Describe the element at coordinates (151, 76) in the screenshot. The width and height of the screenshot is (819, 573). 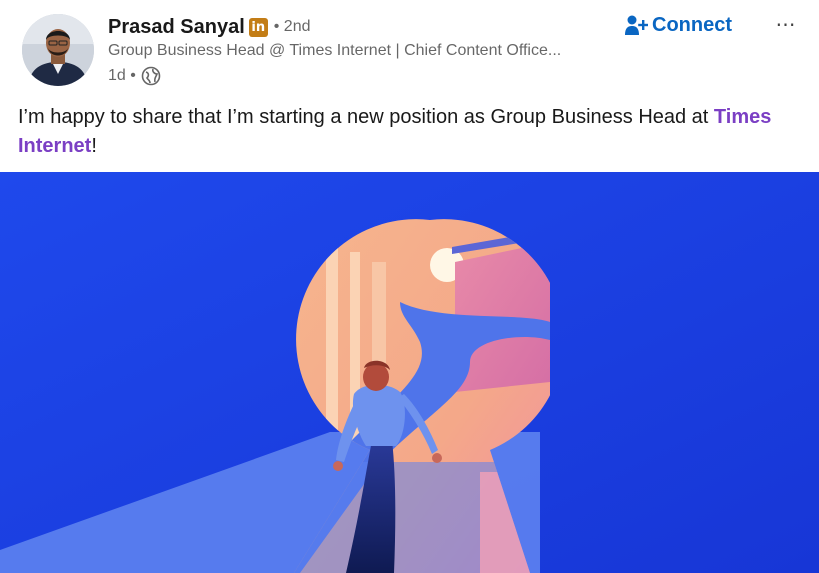
I see `globe-icon` at that location.